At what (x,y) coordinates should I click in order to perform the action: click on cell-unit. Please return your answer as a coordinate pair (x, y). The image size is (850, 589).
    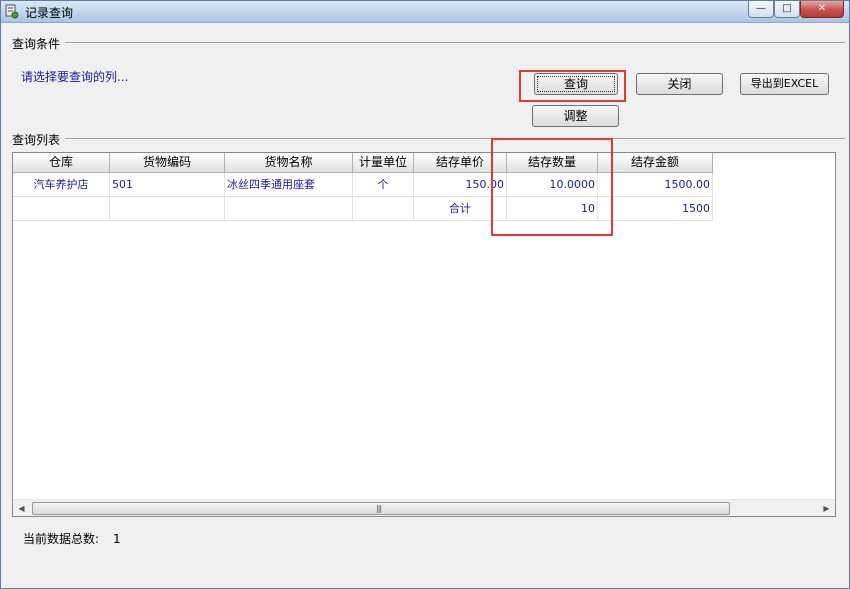
    Looking at the image, I should click on (383, 209).